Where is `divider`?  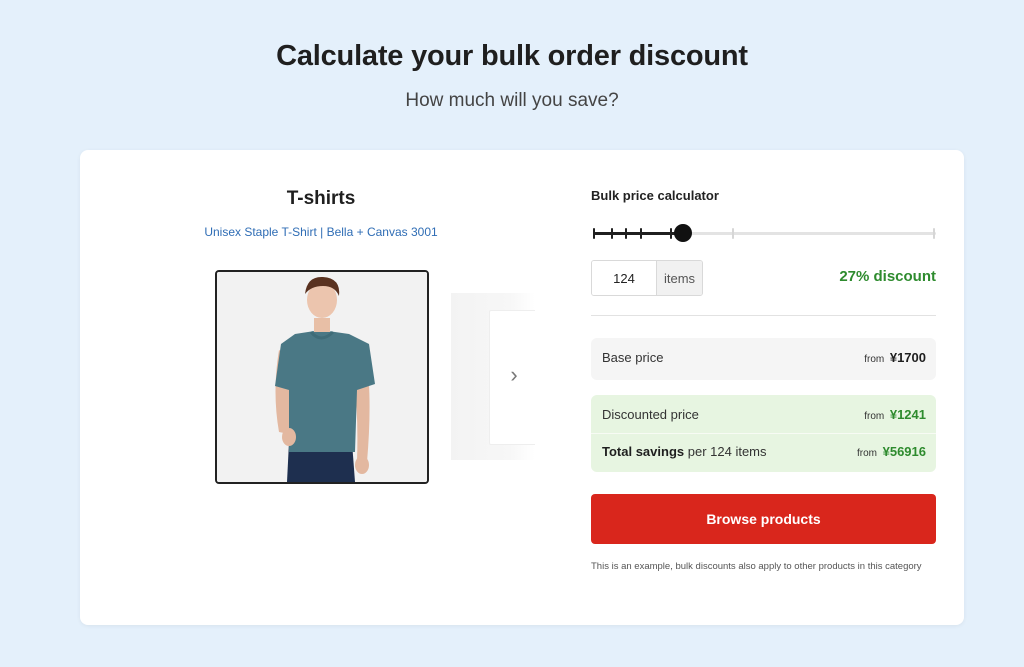 divider is located at coordinates (763, 315).